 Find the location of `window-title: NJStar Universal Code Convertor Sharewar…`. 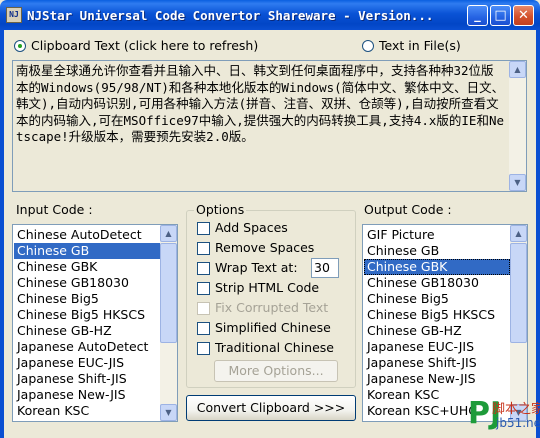

window-title: NJStar Universal Code Convertor Sharewar… is located at coordinates (230, 15).